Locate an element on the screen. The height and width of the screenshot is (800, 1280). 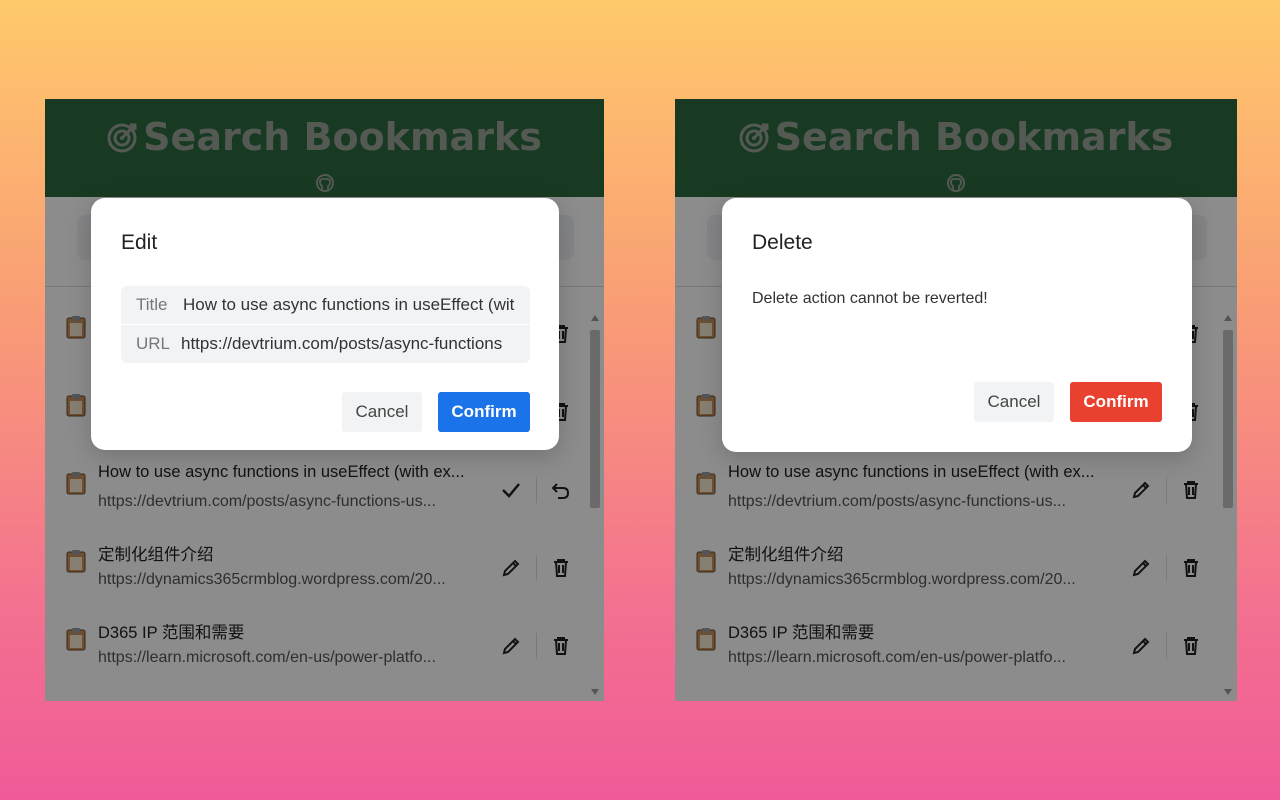
dialog-message: Delete action cannot be reverted! is located at coordinates (870, 298).